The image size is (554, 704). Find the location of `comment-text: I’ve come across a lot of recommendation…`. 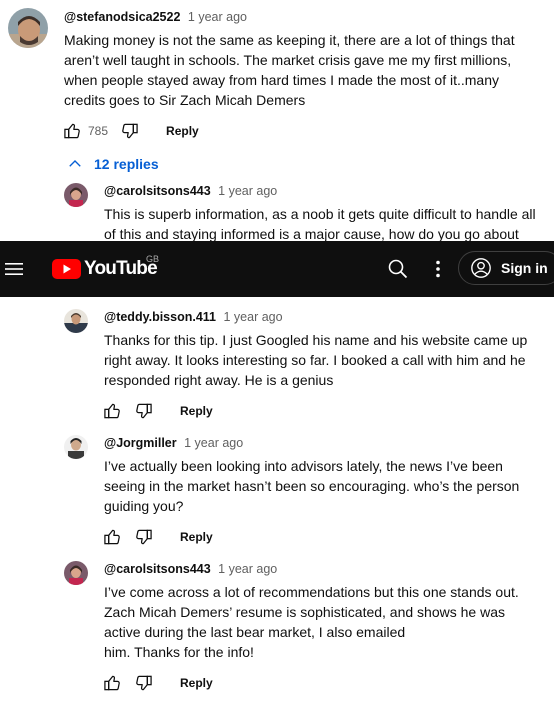

comment-text: I’ve come across a lot of recommendation… is located at coordinates (311, 622).